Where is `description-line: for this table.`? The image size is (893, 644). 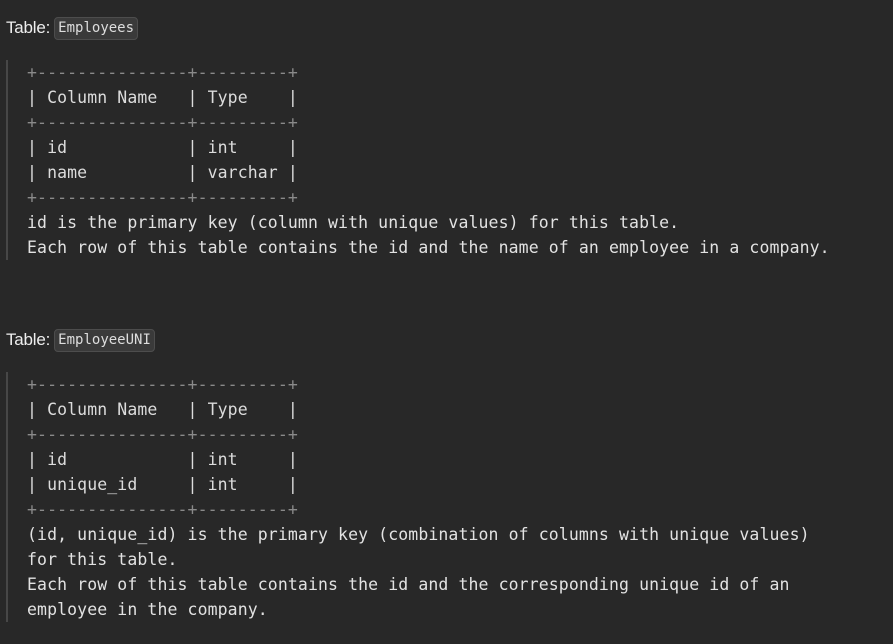 description-line: for this table. is located at coordinates (102, 559).